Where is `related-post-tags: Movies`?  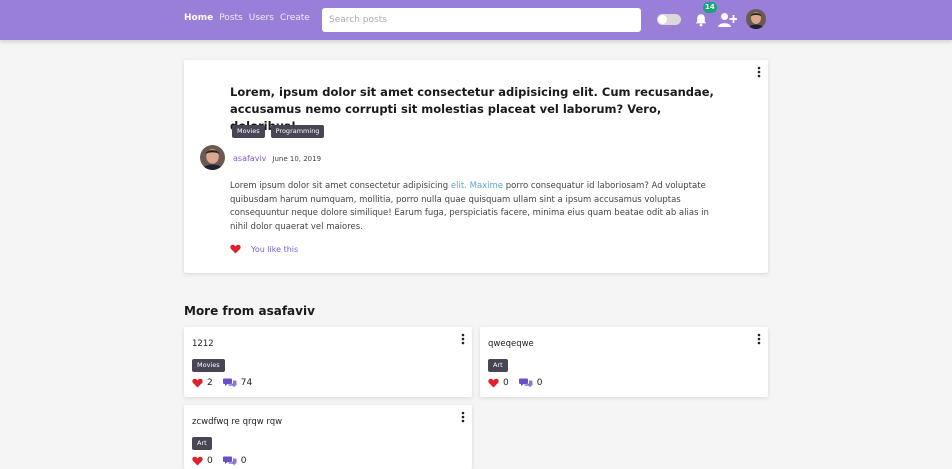 related-post-tags: Movies is located at coordinates (208, 365).